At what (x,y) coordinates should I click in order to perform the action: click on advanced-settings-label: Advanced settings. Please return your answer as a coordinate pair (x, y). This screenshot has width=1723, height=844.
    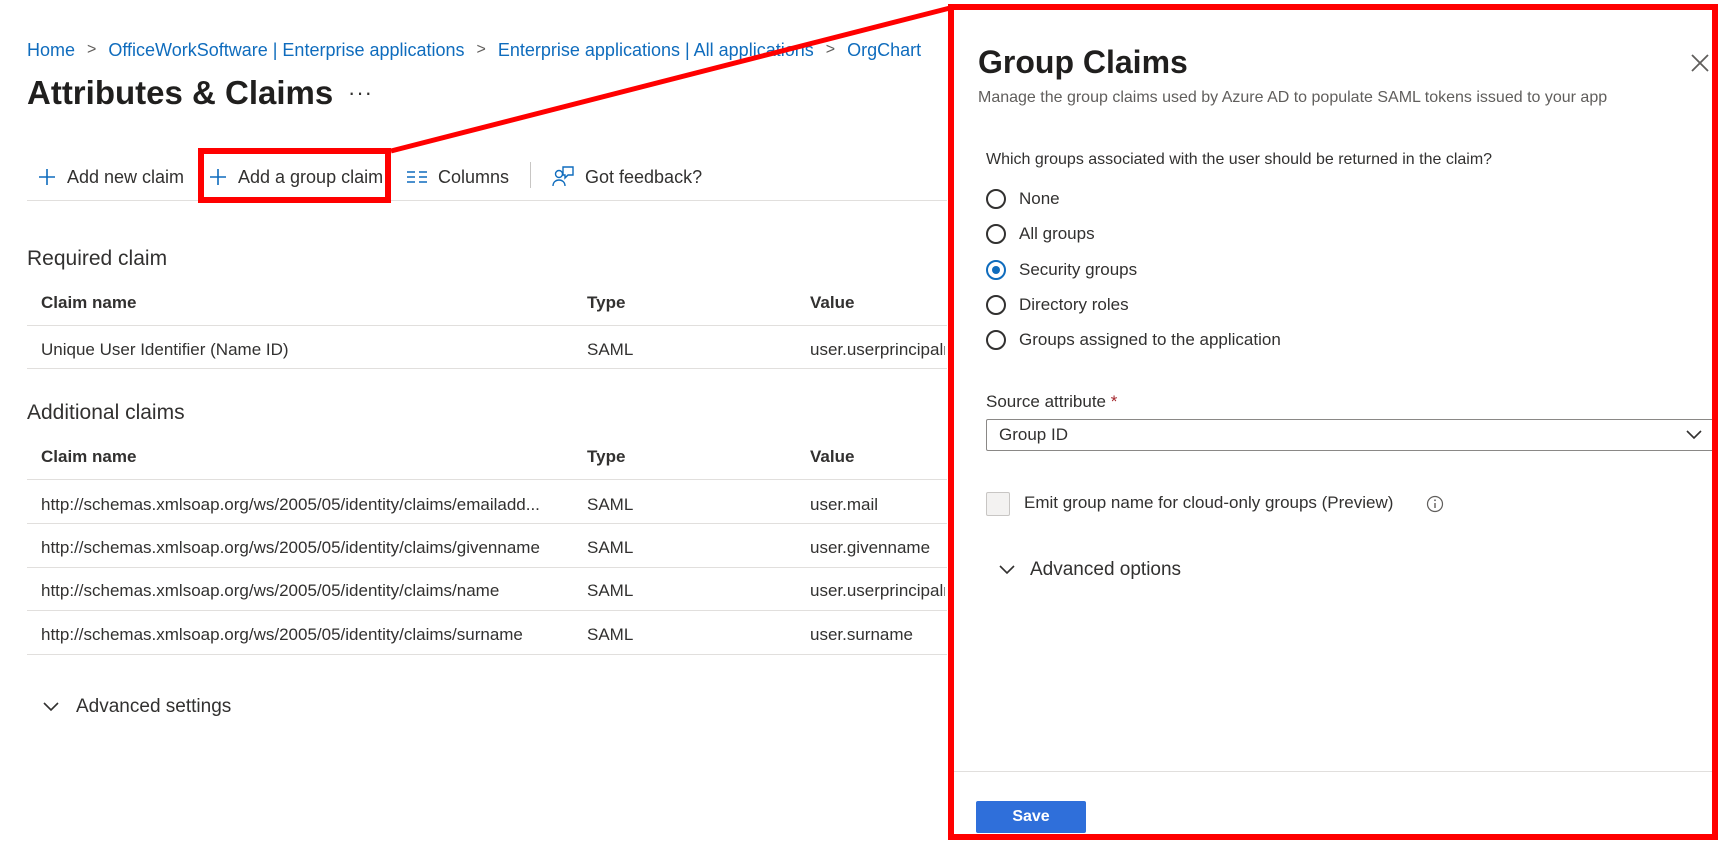
    Looking at the image, I should click on (154, 706).